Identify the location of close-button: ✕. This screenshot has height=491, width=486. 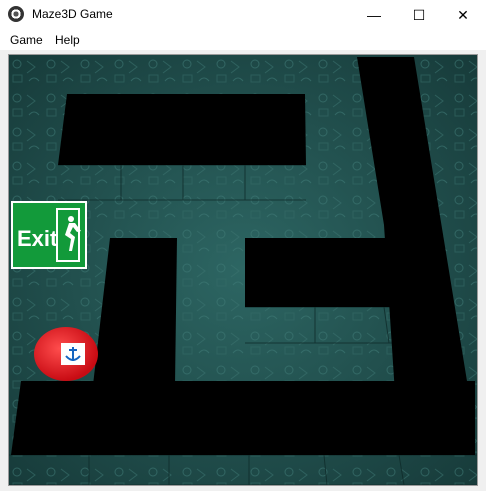
(463, 15).